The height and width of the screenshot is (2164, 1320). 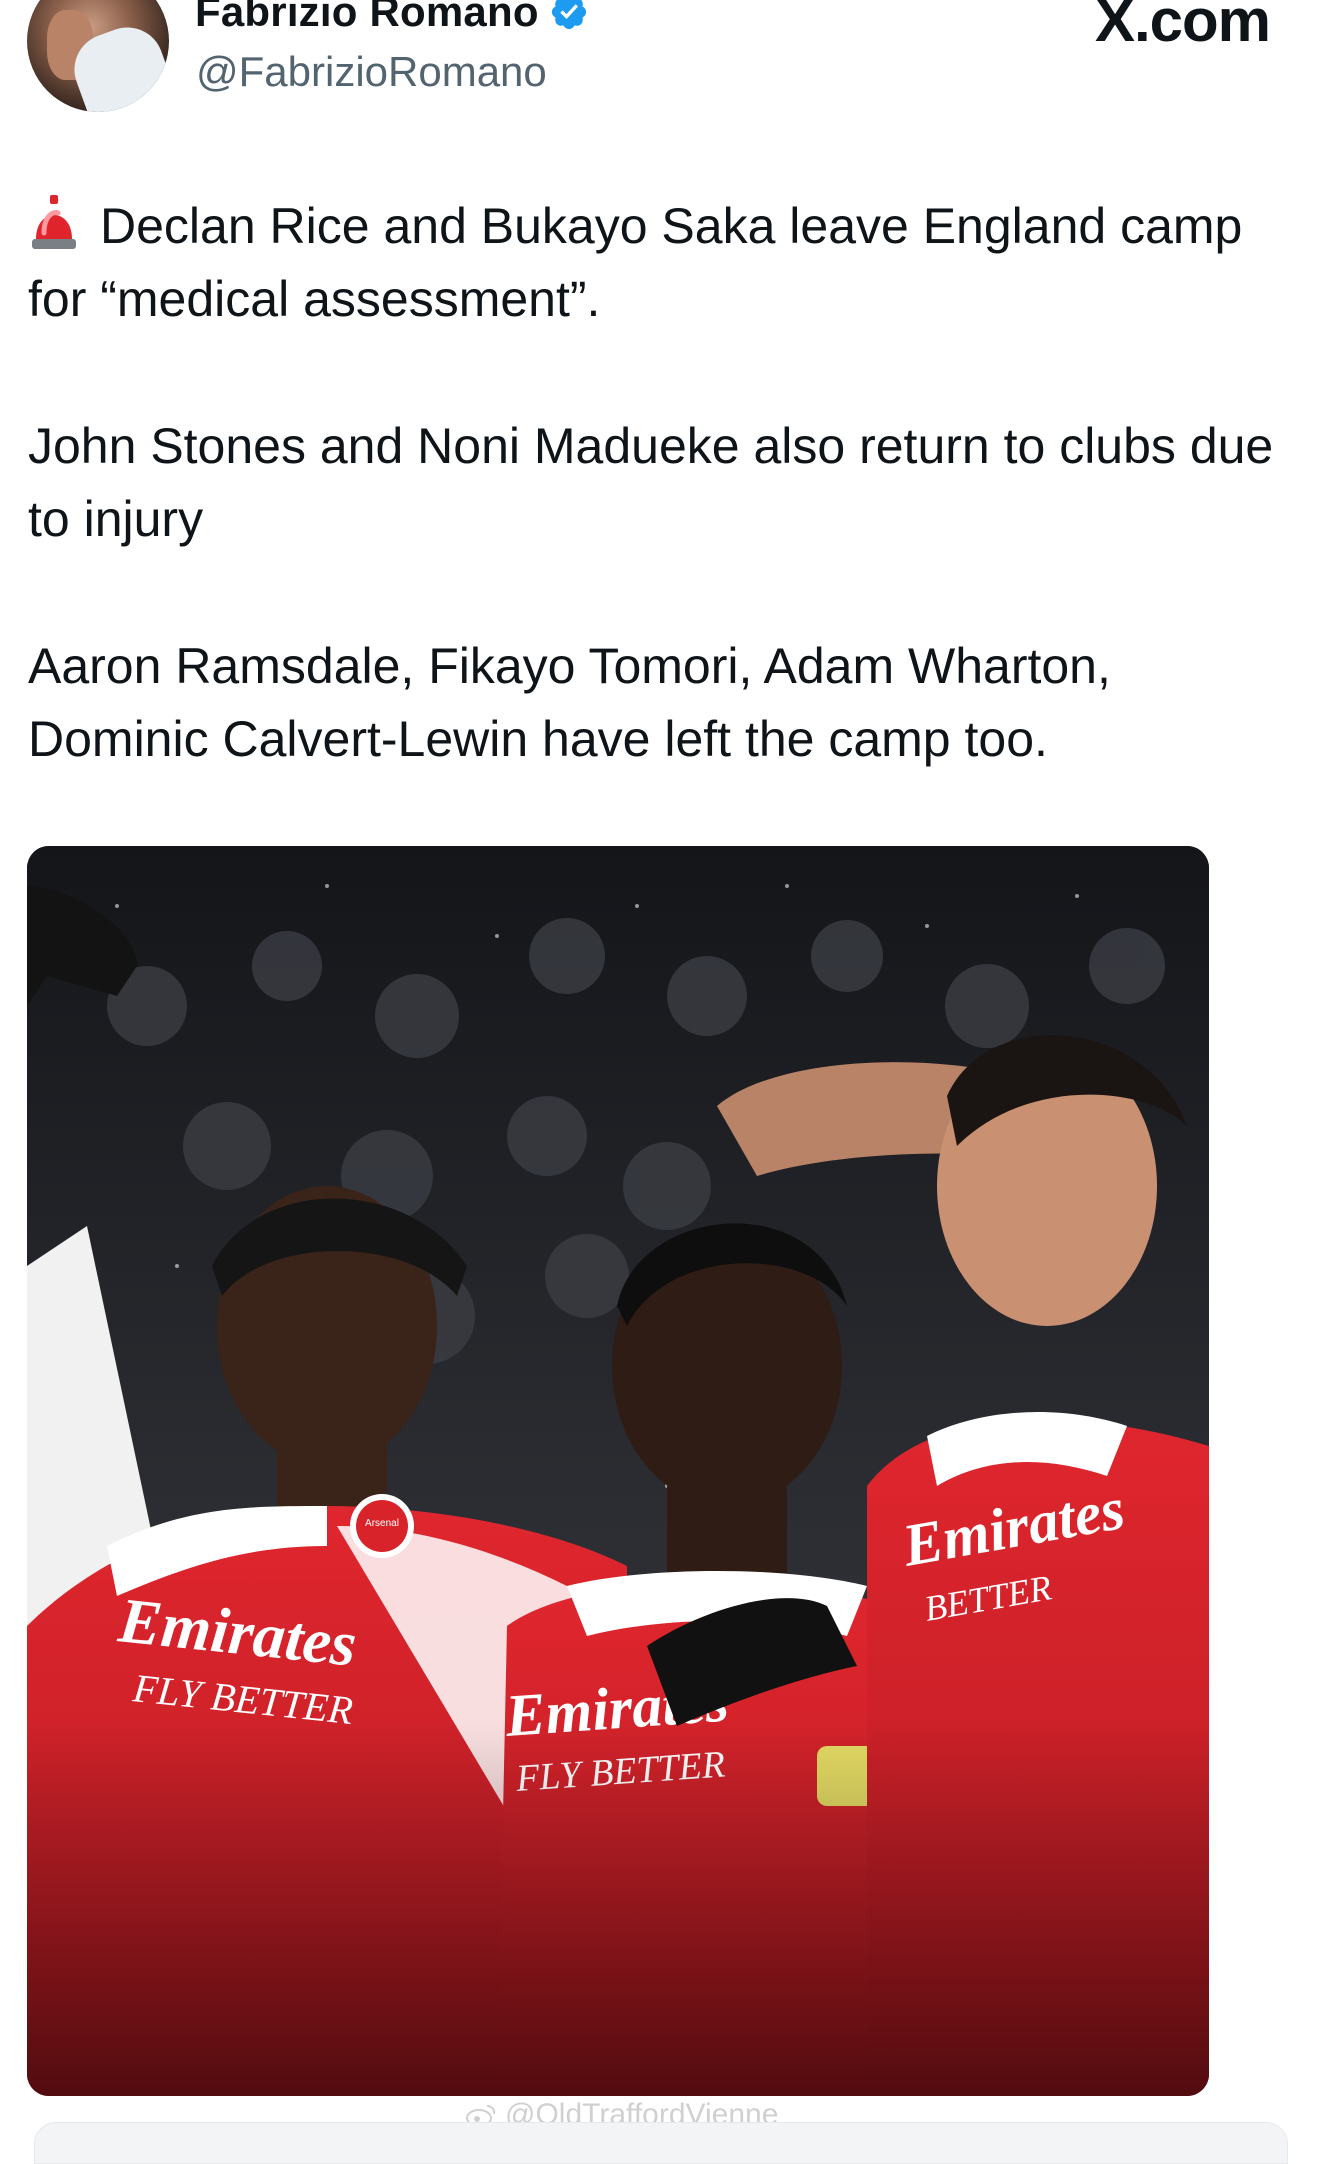 What do you see at coordinates (1182, 27) in the screenshot?
I see `site-label: X.com` at bounding box center [1182, 27].